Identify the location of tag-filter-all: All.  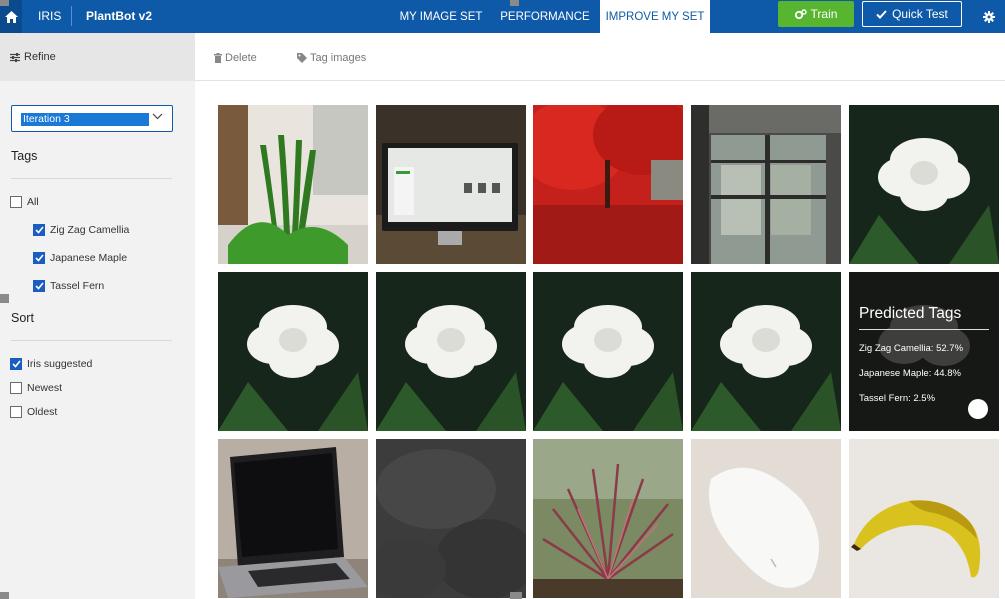
(24, 202).